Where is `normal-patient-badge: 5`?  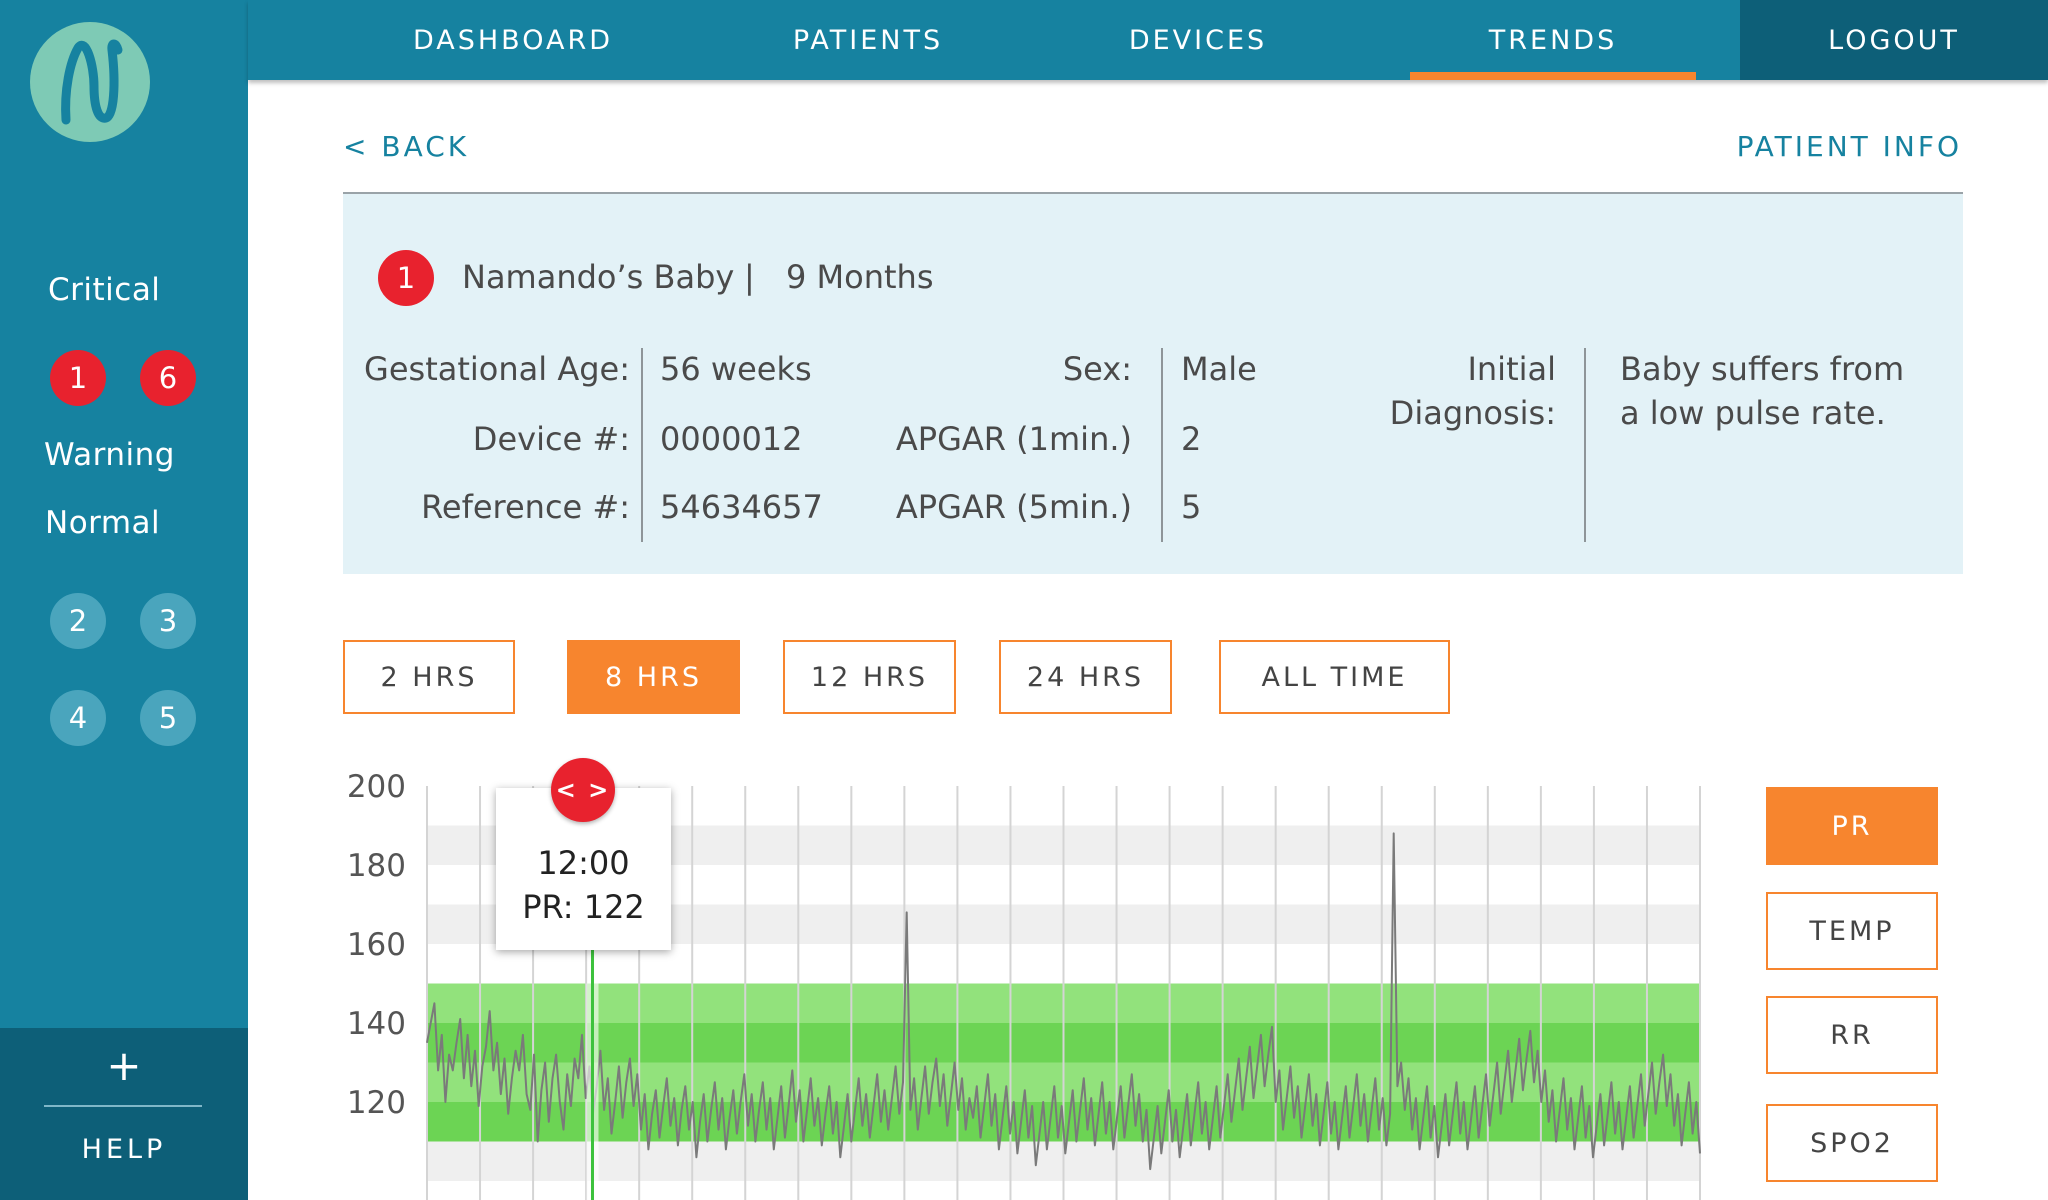 normal-patient-badge: 5 is located at coordinates (168, 718).